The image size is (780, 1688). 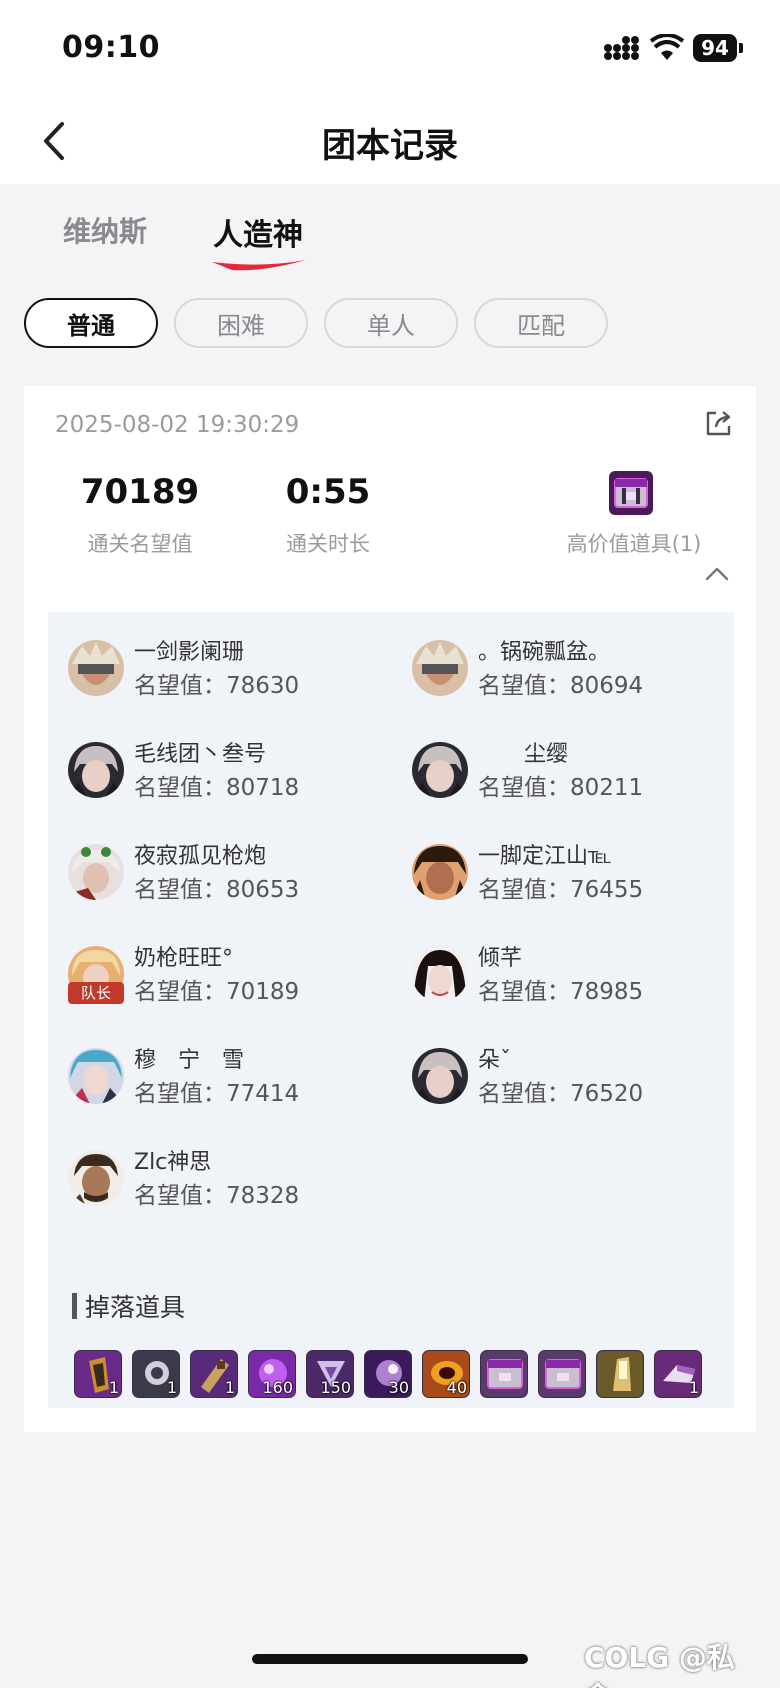 What do you see at coordinates (577, 771) in the screenshot?
I see `member-item: 尘缨 名望值：80211` at bounding box center [577, 771].